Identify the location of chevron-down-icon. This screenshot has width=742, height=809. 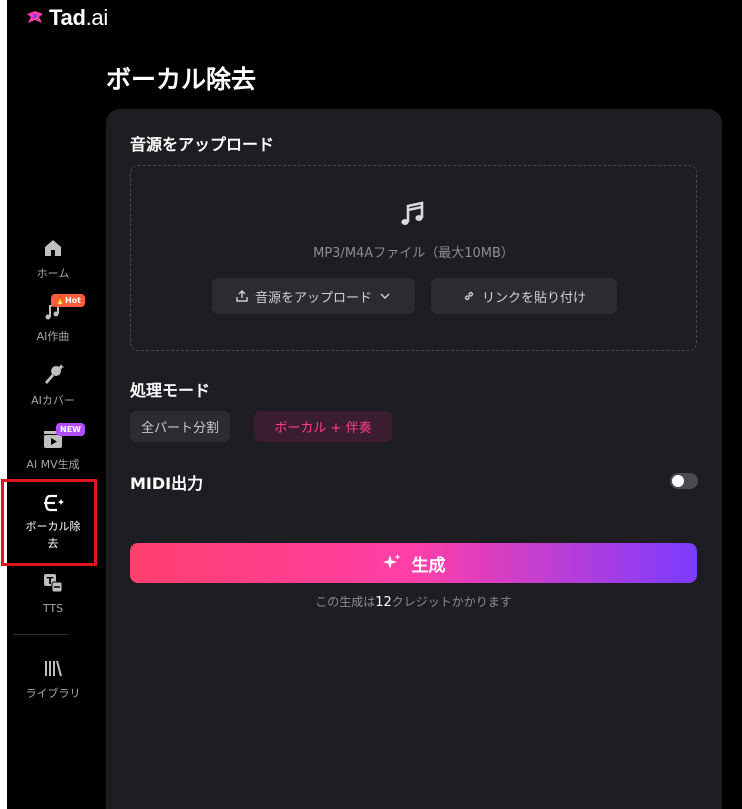
(385, 296).